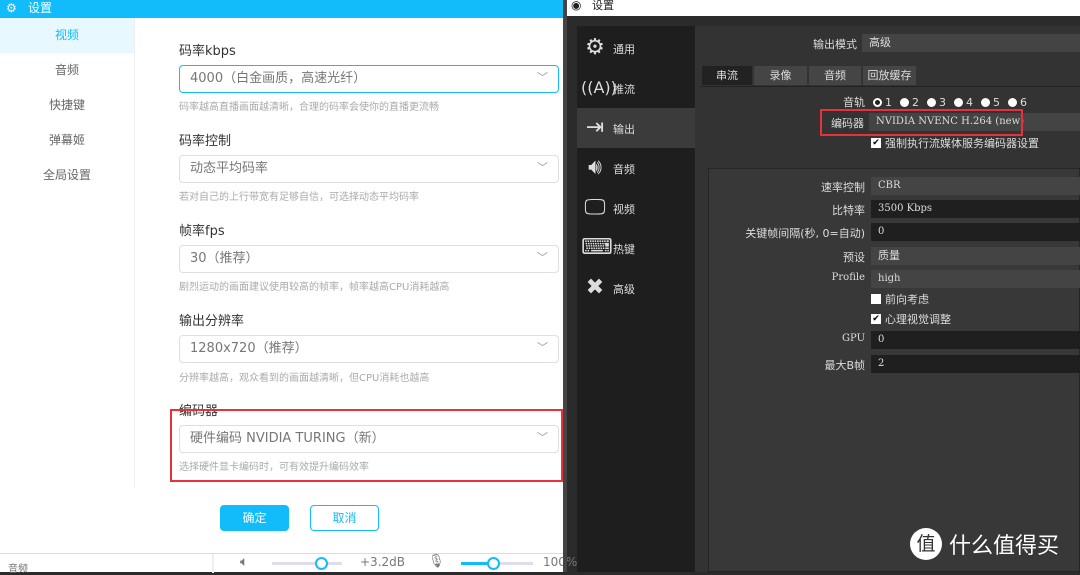  Describe the element at coordinates (369, 349) in the screenshot. I see `resolution-select: 1280x720（推荐） ﹀` at that location.